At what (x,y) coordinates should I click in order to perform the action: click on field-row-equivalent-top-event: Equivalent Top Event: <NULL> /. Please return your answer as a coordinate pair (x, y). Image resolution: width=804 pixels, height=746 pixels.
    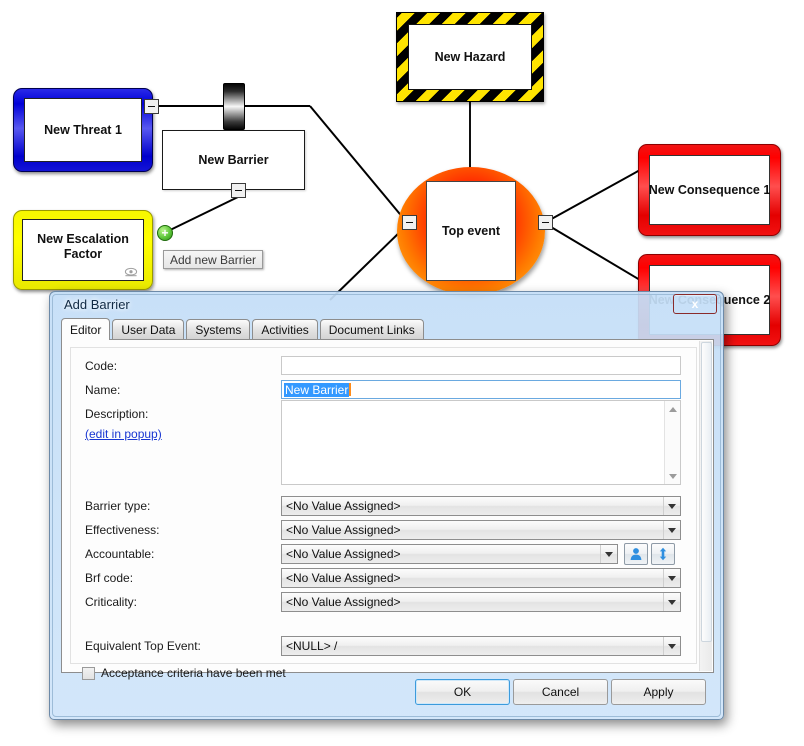
    Looking at the image, I should click on (383, 648).